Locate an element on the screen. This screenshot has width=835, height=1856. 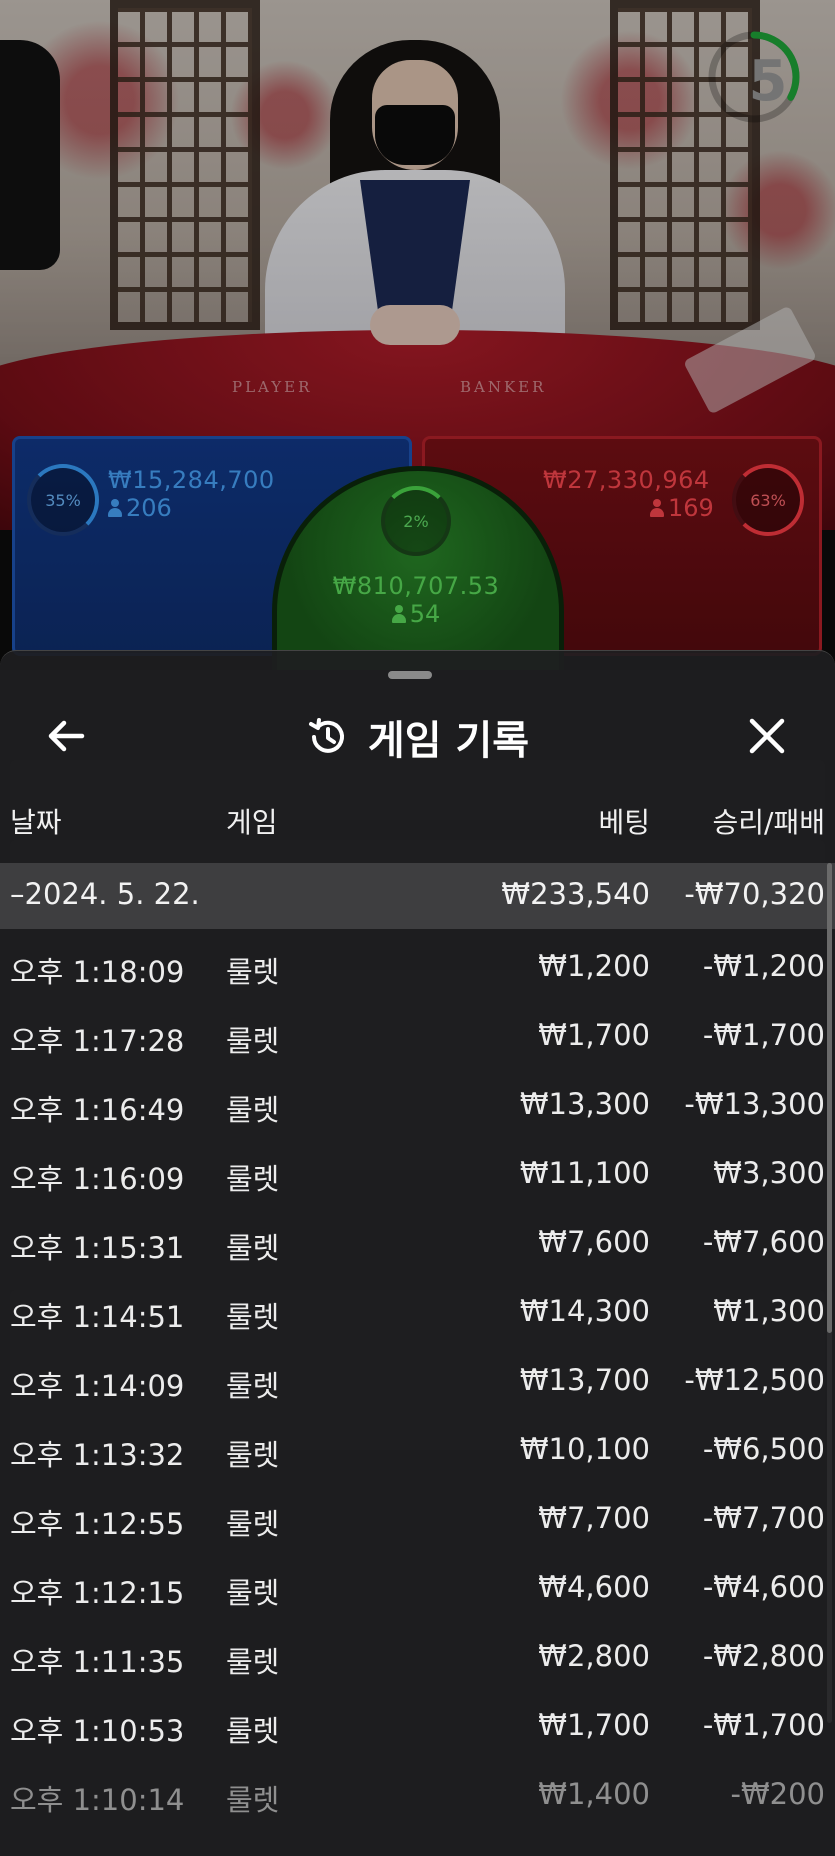
sheet-title: 게임 기록 is located at coordinates (448, 741).